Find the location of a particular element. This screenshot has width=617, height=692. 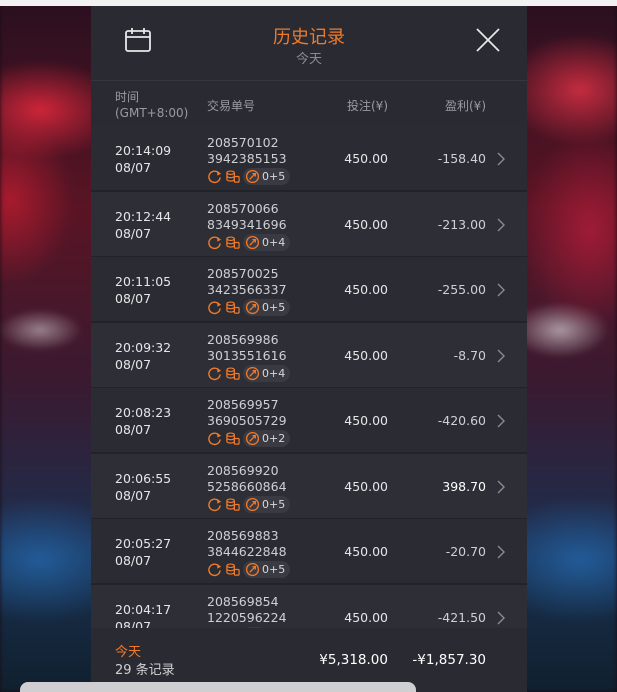

order-number-line1: 208569957 is located at coordinates (243, 404).